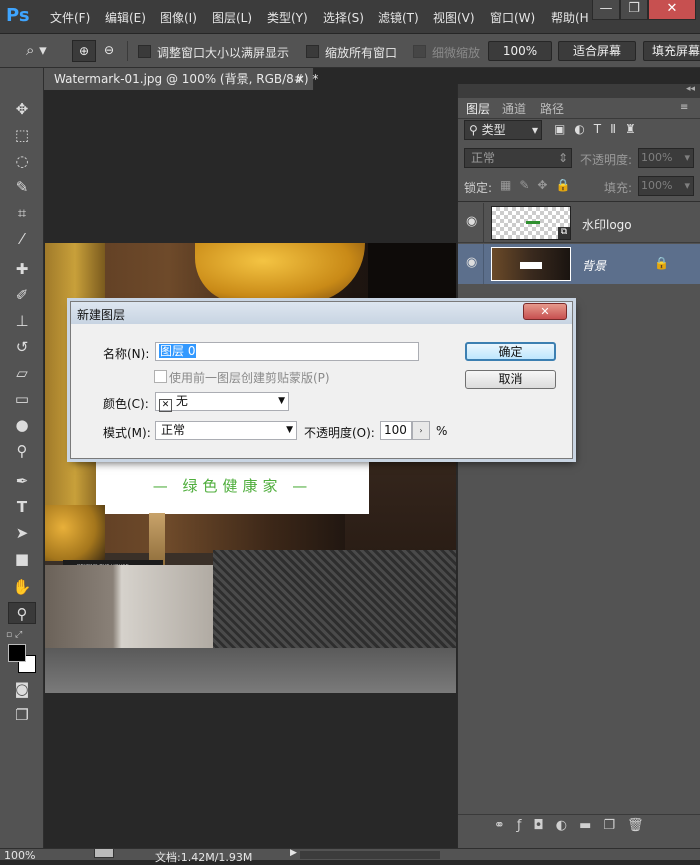 The width and height of the screenshot is (700, 865). I want to click on marquee-tool-icon: ⬚, so click(22, 135).